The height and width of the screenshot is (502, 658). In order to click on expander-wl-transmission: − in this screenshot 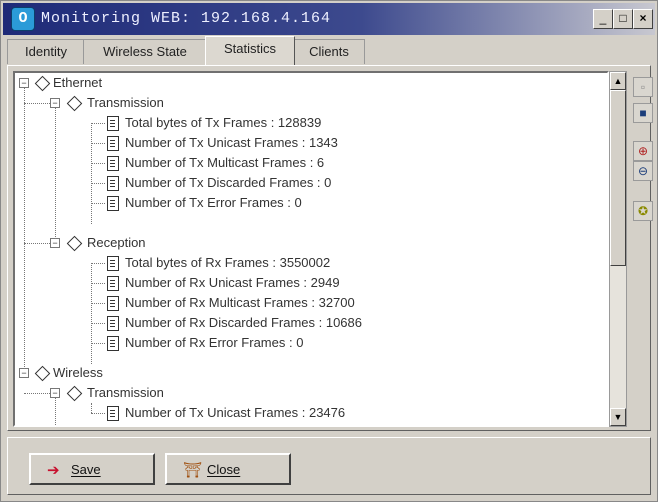, I will do `click(55, 393)`.